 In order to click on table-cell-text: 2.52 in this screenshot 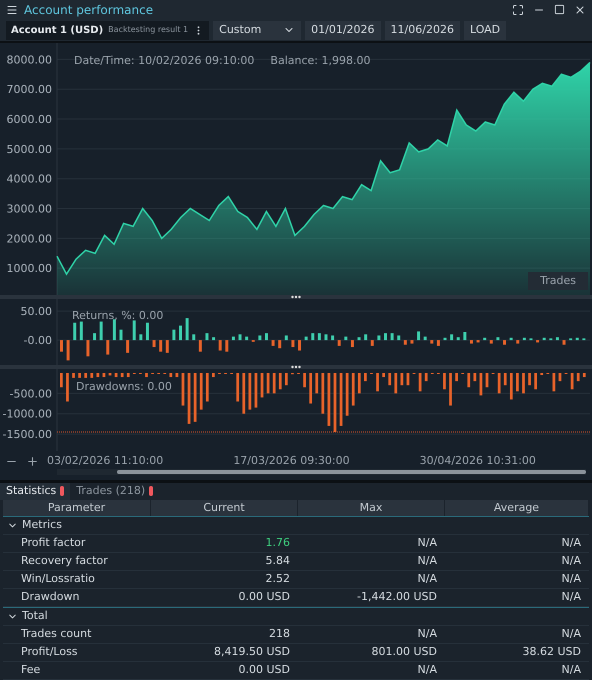, I will do `click(277, 579)`.